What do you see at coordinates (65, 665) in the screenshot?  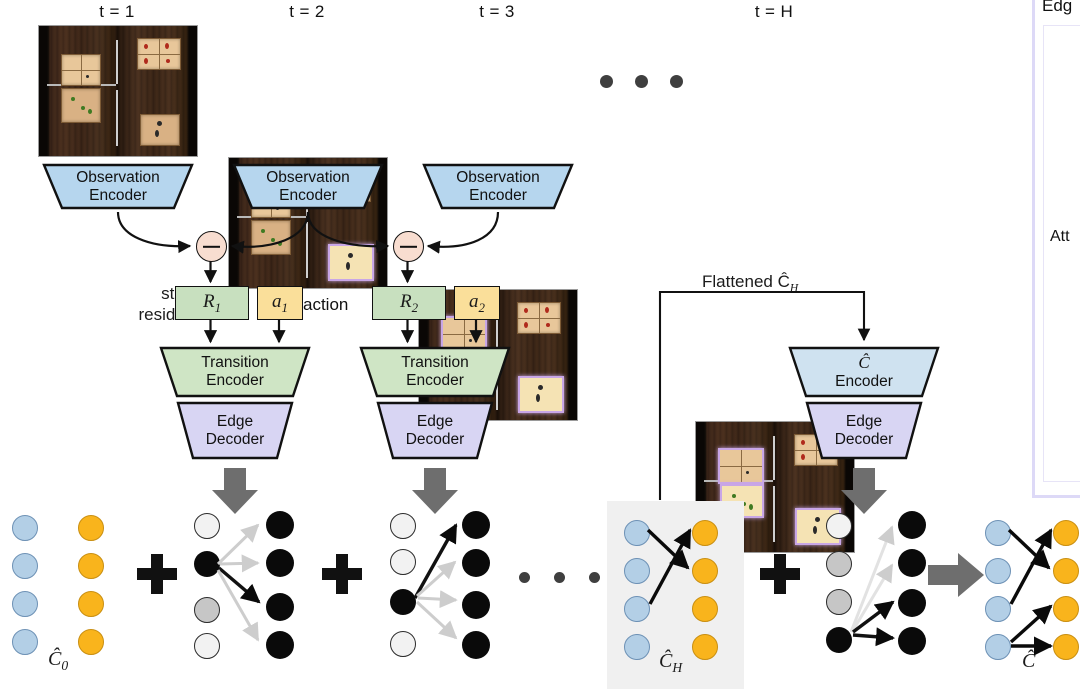 I see `graph-label-sub: 0` at bounding box center [65, 665].